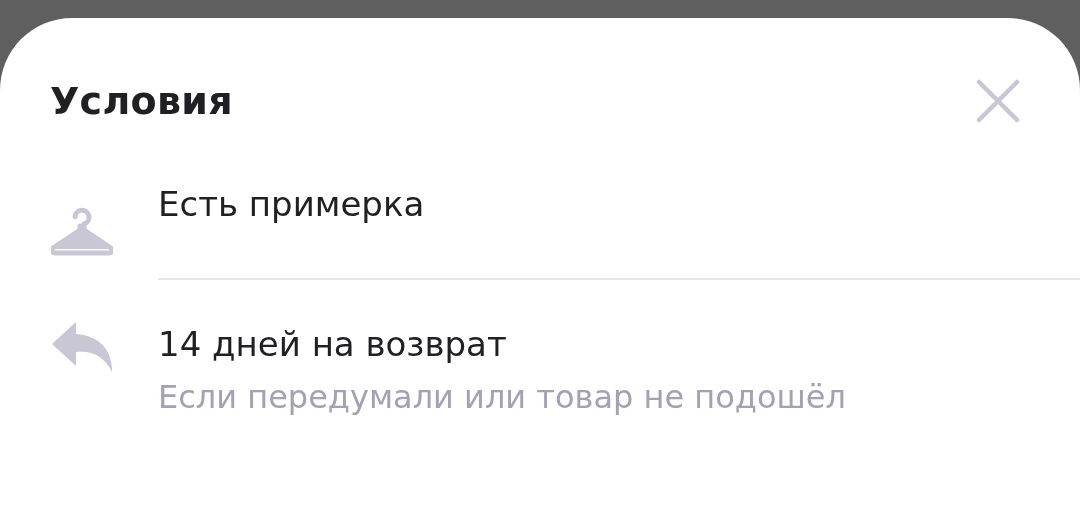  I want to click on close-button, so click(998, 101).